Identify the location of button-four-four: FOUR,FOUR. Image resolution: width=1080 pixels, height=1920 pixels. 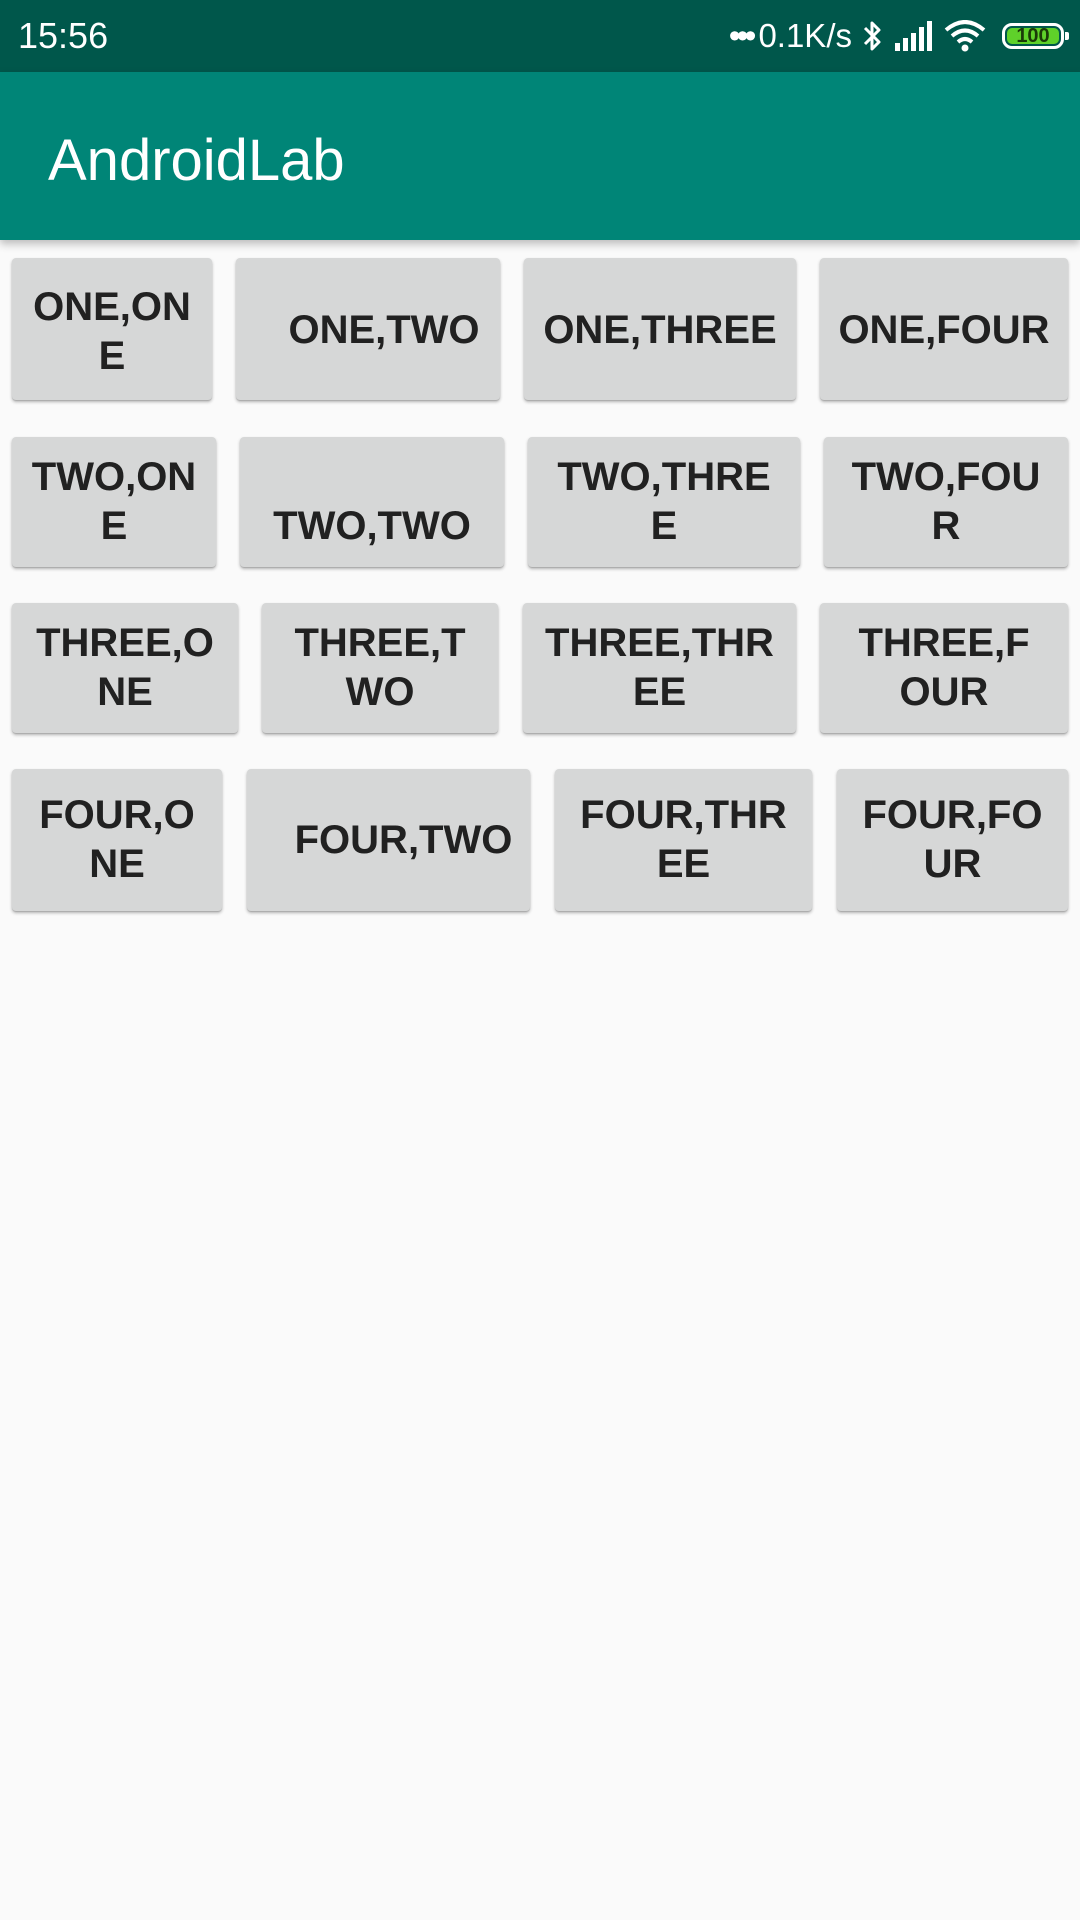
(952, 840).